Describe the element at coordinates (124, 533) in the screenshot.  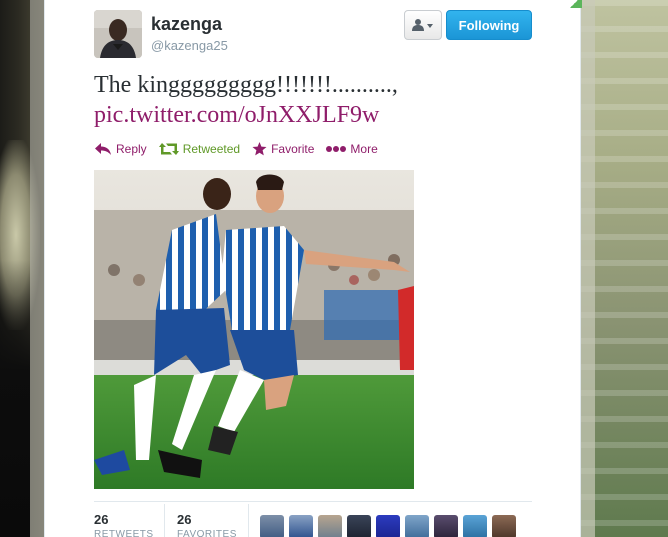
I see `retweets-label: RETWEETS` at that location.